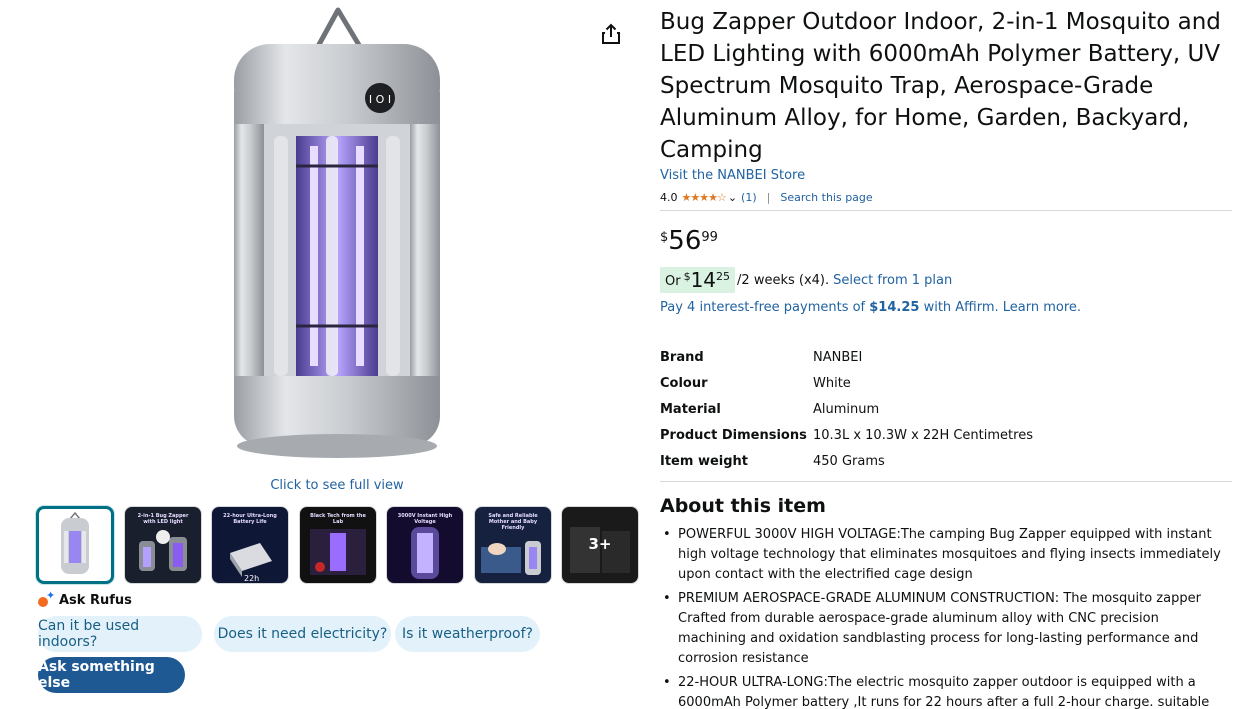  What do you see at coordinates (703, 280) in the screenshot?
I see `installment-whole: 14` at bounding box center [703, 280].